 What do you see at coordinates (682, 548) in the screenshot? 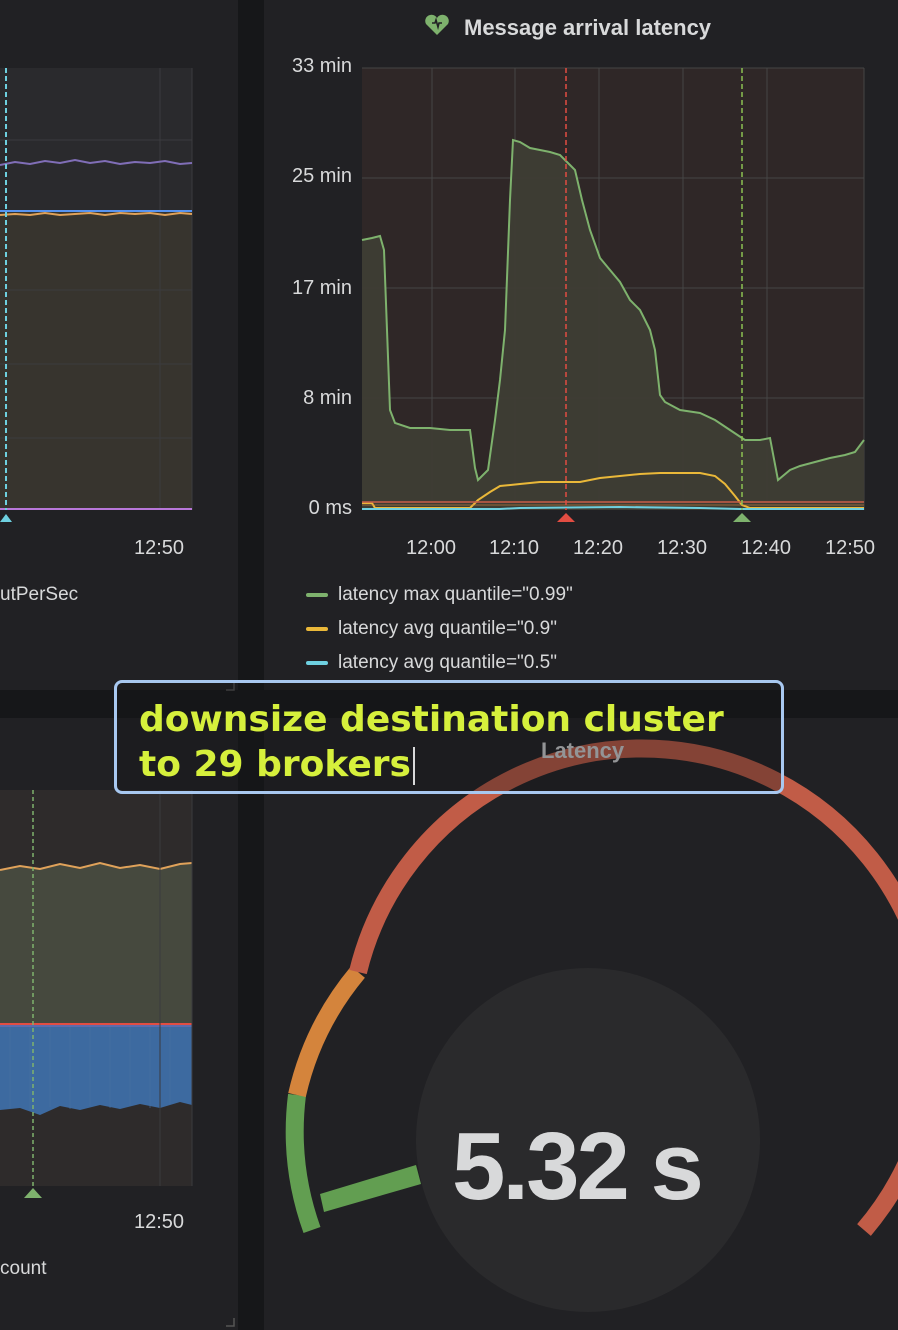
I see `x-axis-tick: 12:30` at bounding box center [682, 548].